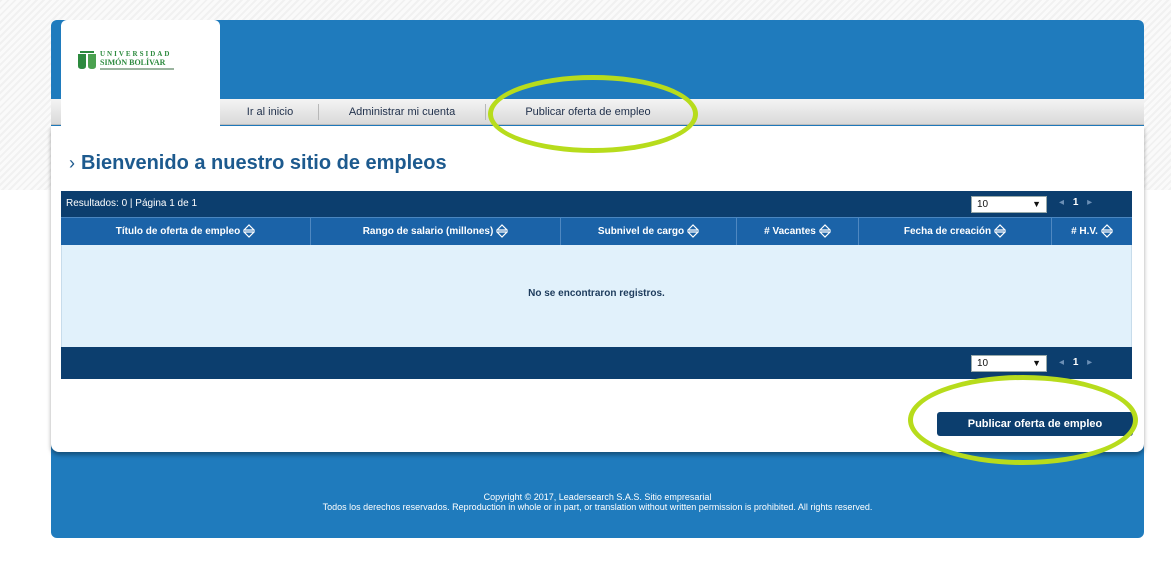 The height and width of the screenshot is (562, 1171). What do you see at coordinates (137, 69) in the screenshot?
I see `logo-subline` at bounding box center [137, 69].